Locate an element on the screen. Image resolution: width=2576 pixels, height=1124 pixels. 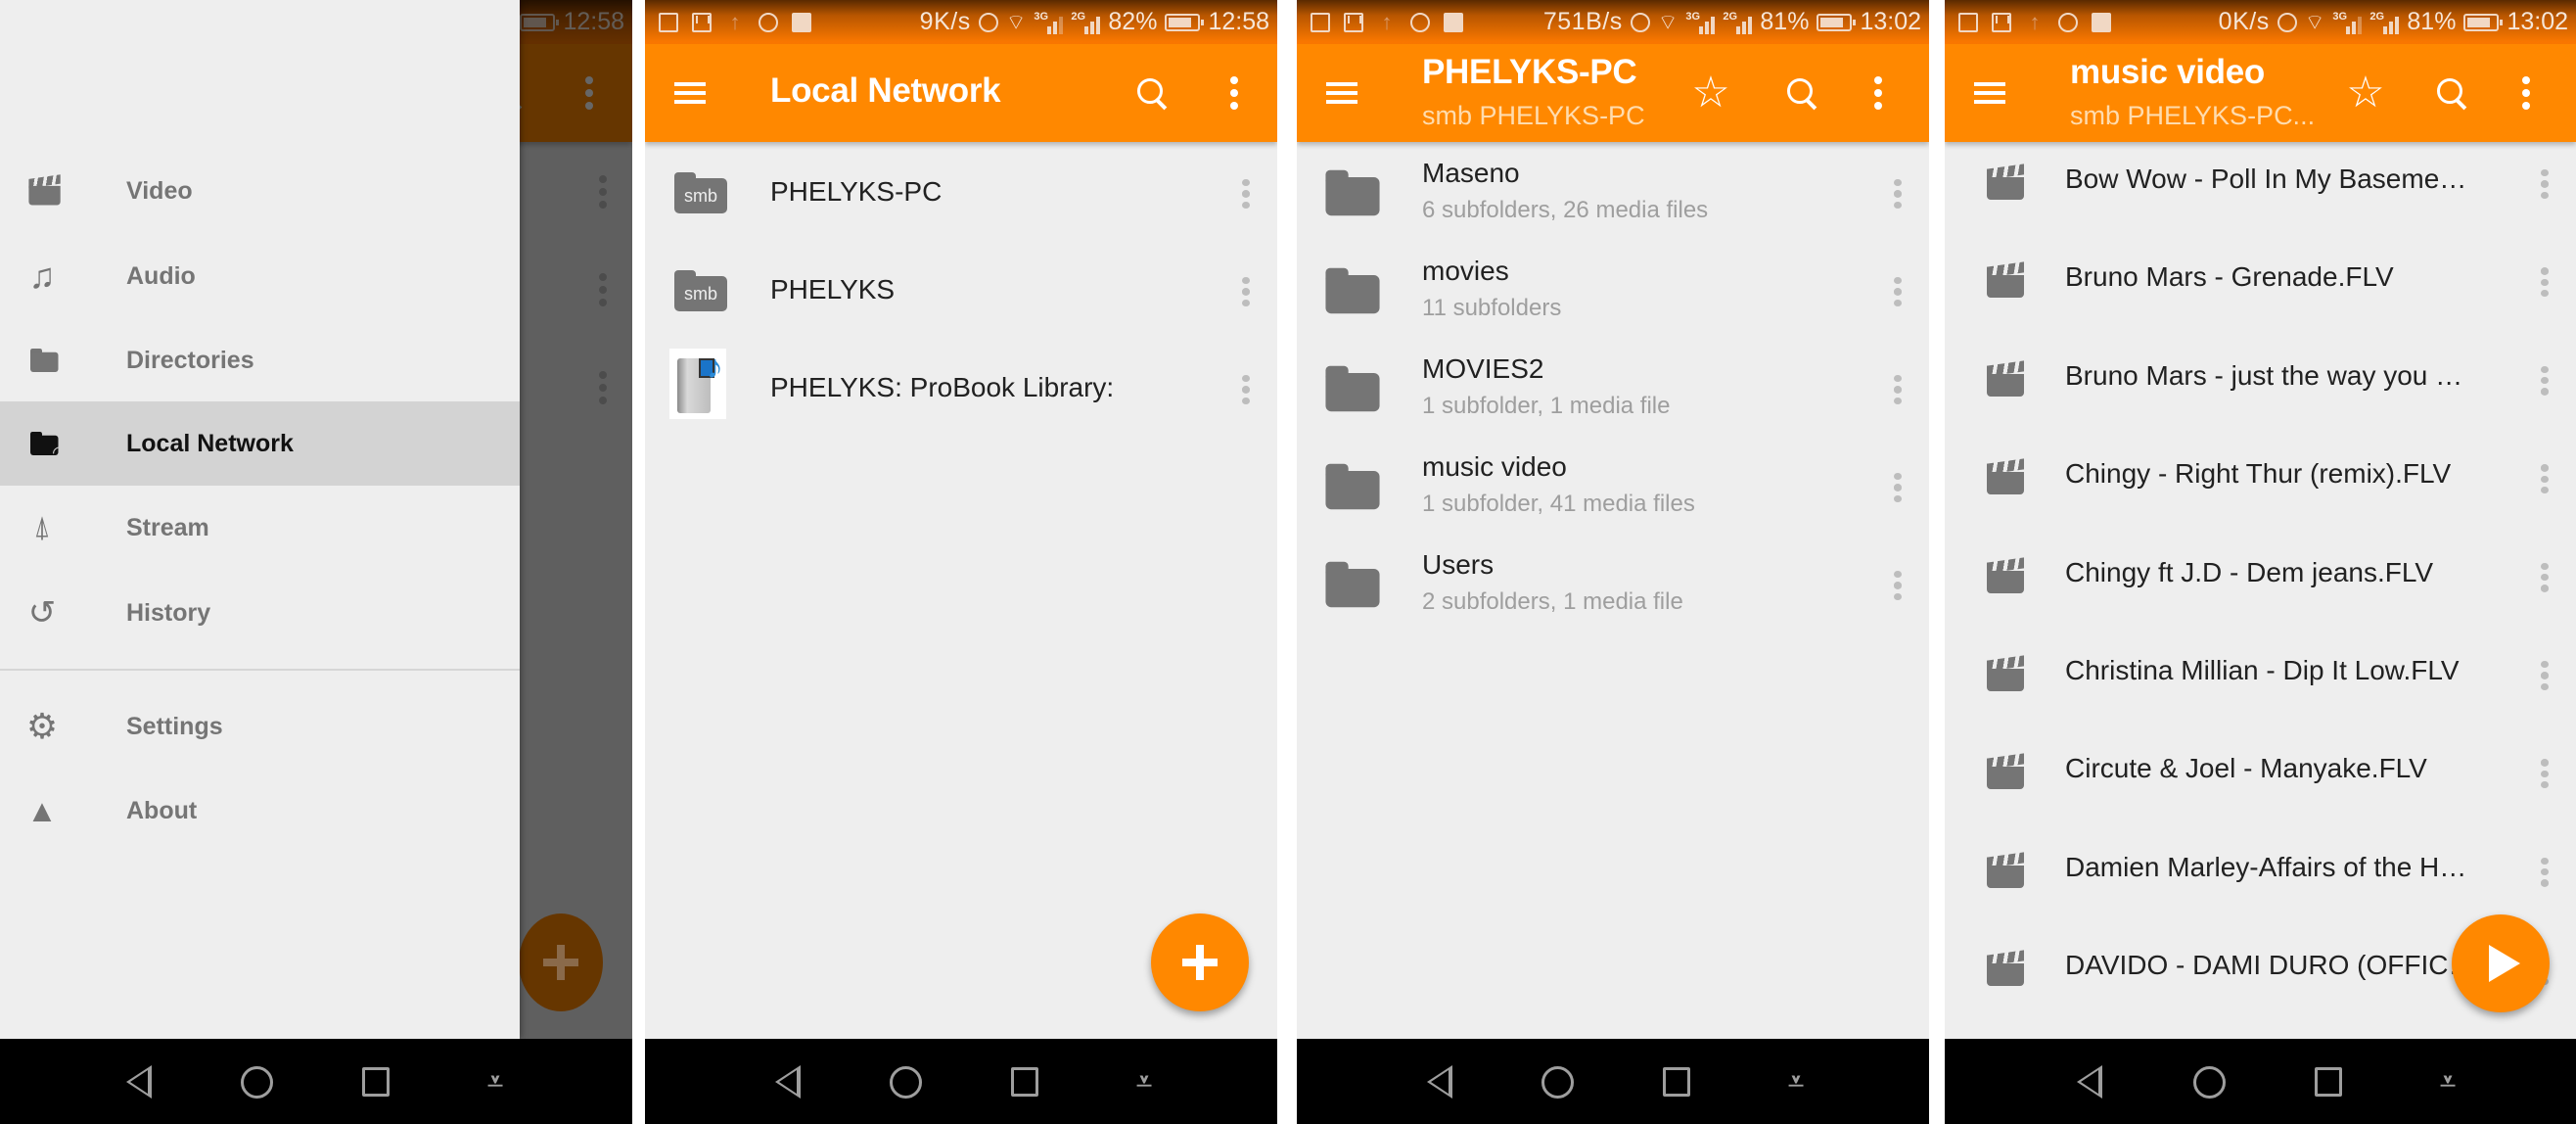
battery-icon is located at coordinates (2484, 22).